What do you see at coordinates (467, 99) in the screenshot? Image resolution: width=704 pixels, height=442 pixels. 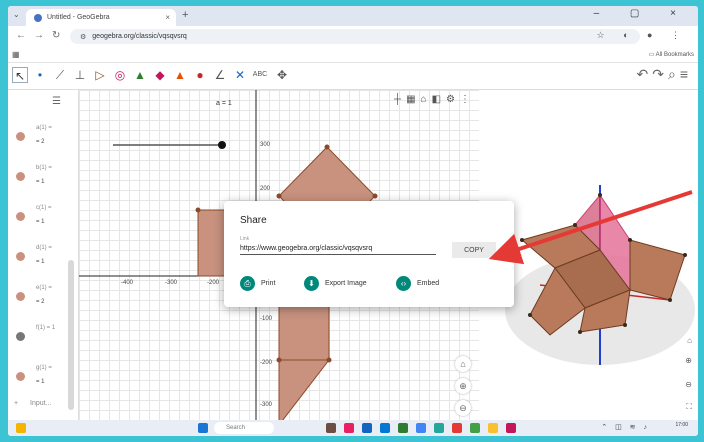 I see `more-icon: ⋮` at bounding box center [467, 99].